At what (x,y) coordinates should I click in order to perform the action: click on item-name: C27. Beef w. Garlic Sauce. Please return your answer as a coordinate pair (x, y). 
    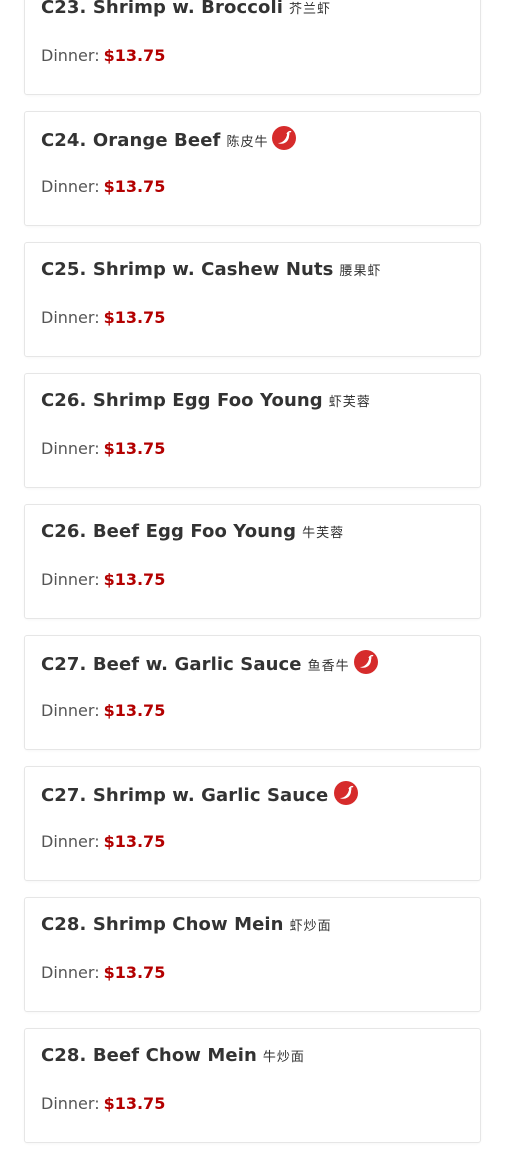
    Looking at the image, I should click on (171, 664).